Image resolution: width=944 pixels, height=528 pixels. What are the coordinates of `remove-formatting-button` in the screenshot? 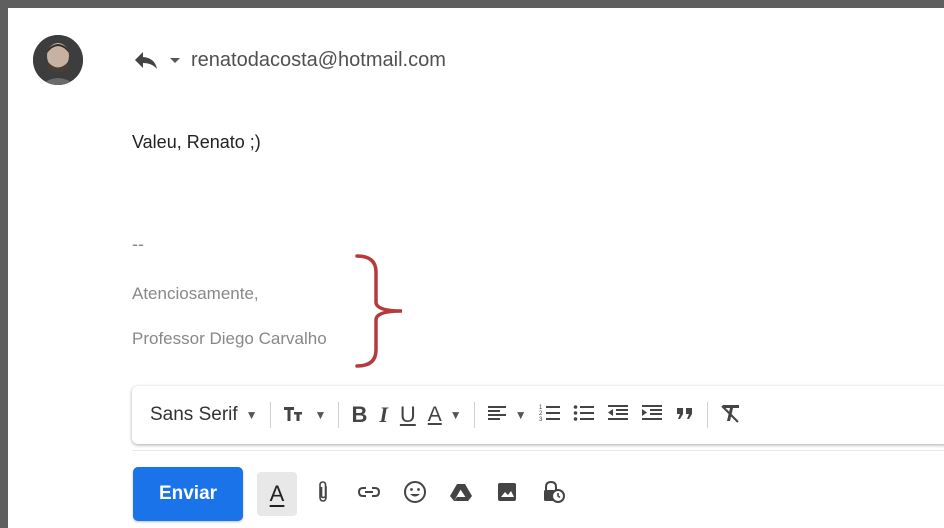 It's located at (731, 415).